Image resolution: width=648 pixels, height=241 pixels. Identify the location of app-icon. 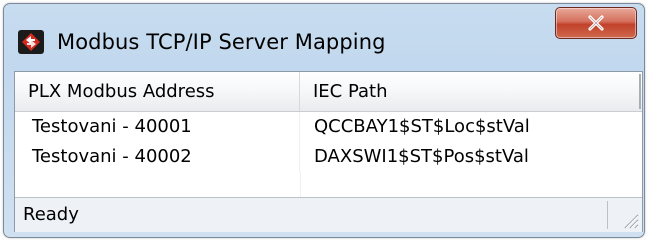
(31, 42).